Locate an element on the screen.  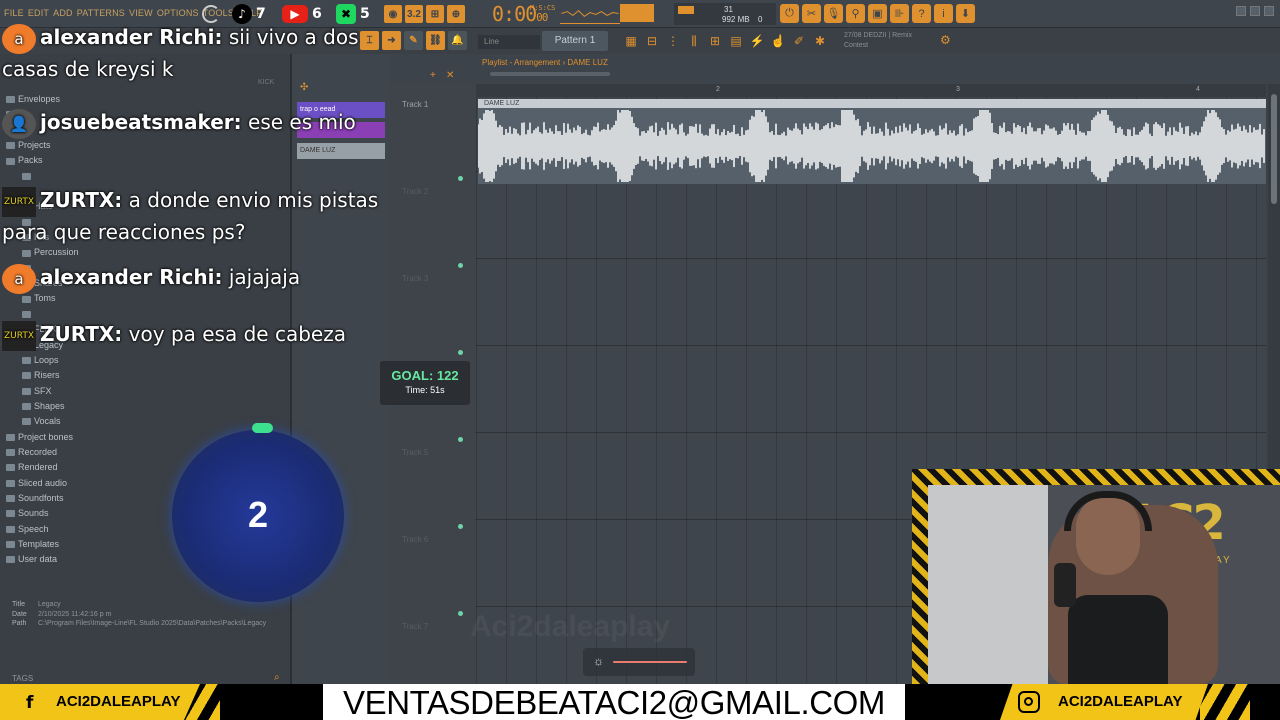
browser-item: SFX is located at coordinates (42, 391).